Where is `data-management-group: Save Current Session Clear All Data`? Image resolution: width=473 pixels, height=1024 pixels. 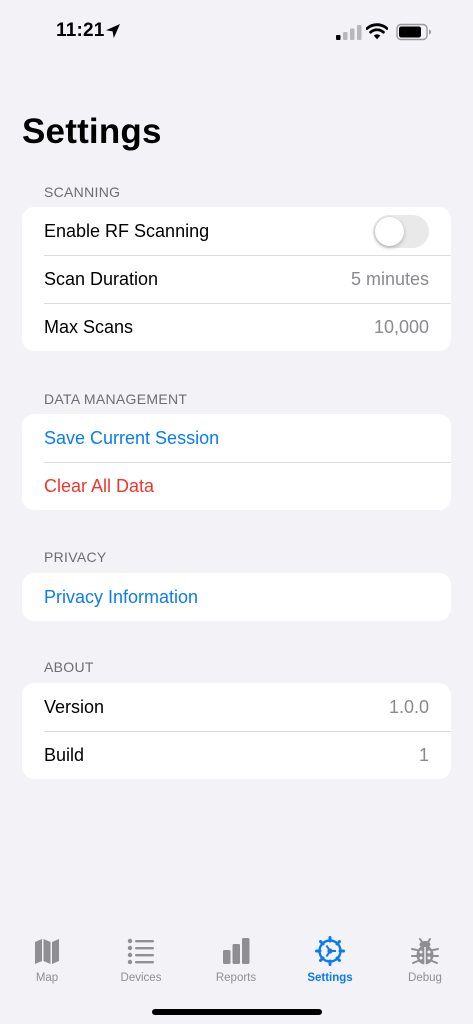 data-management-group: Save Current Session Clear All Data is located at coordinates (236, 462).